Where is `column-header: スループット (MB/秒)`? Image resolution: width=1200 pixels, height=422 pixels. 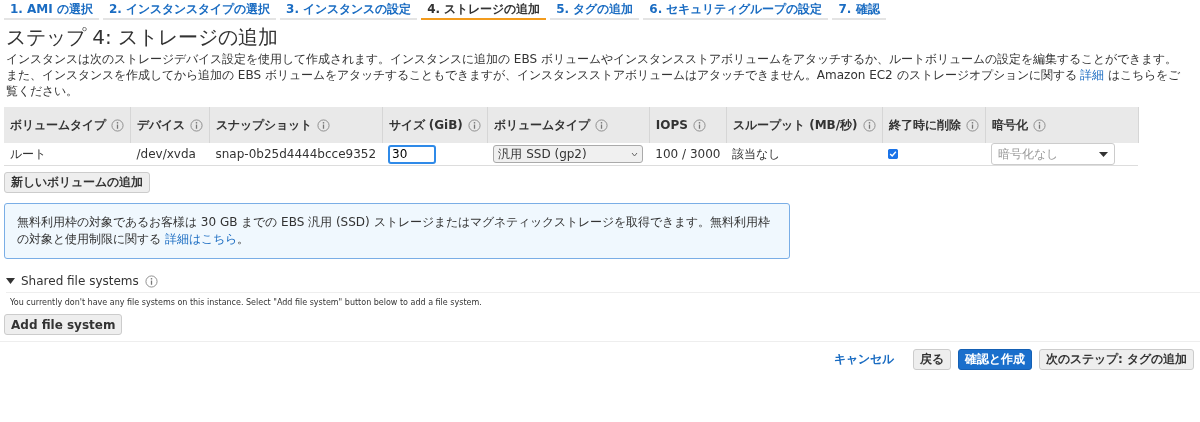
column-header: スループット (MB/秒) is located at coordinates (795, 125).